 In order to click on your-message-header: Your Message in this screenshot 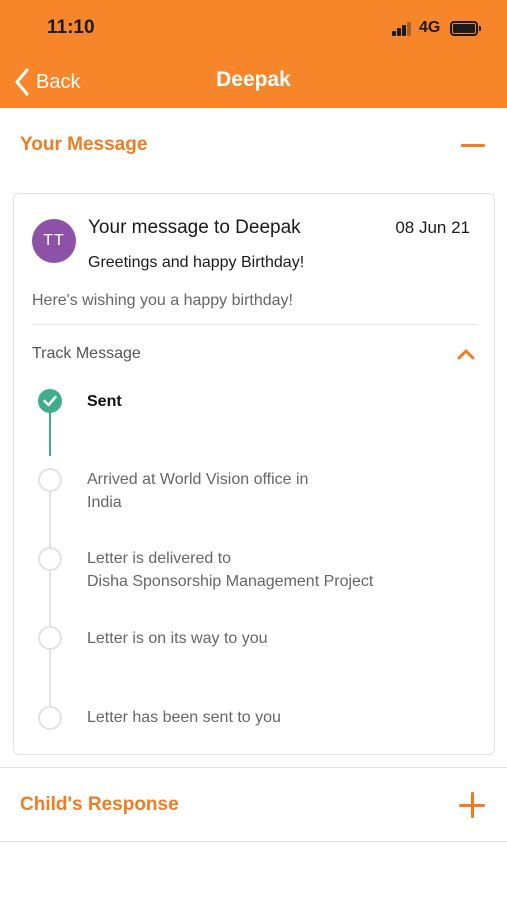, I will do `click(253, 145)`.